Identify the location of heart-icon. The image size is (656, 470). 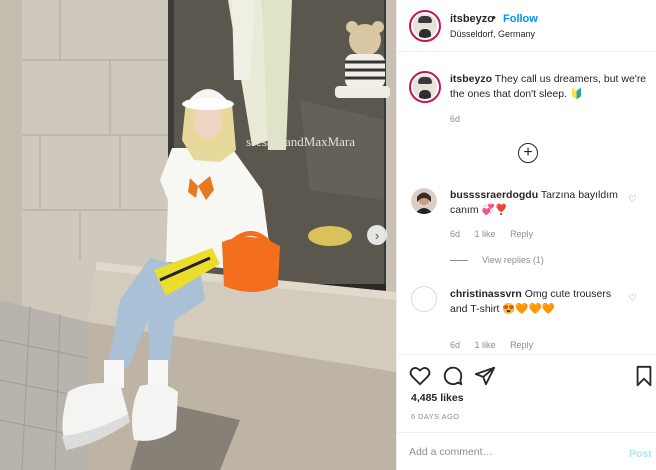
(420, 376).